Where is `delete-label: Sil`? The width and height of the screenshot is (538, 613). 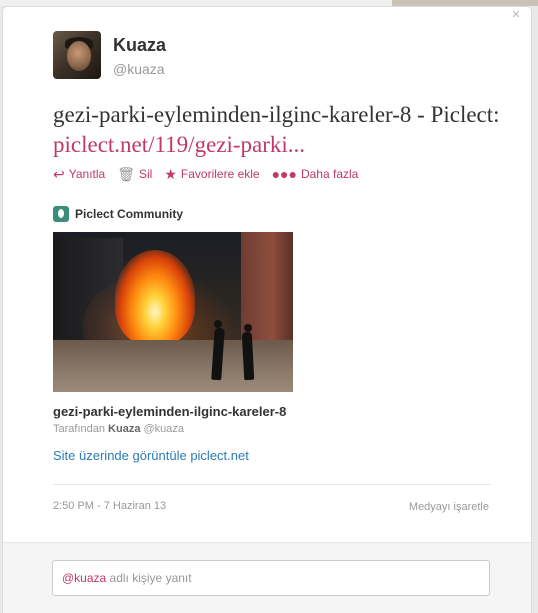
delete-label: Sil is located at coordinates (145, 174).